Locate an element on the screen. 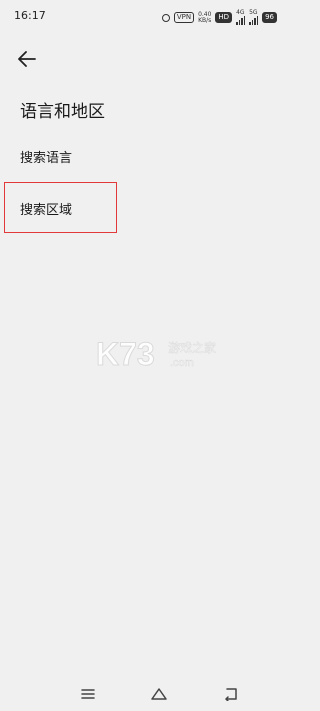 Image resolution: width=320 pixels, height=711 pixels. highlight-box is located at coordinates (60, 207).